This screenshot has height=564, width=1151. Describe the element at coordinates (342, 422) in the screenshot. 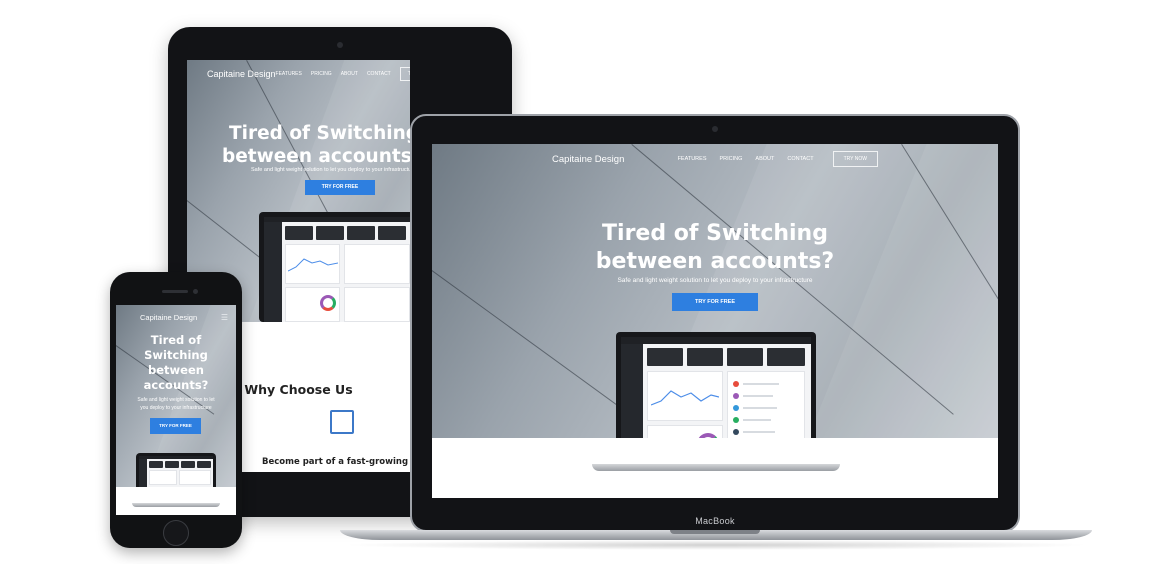

I see `devices-icon` at that location.